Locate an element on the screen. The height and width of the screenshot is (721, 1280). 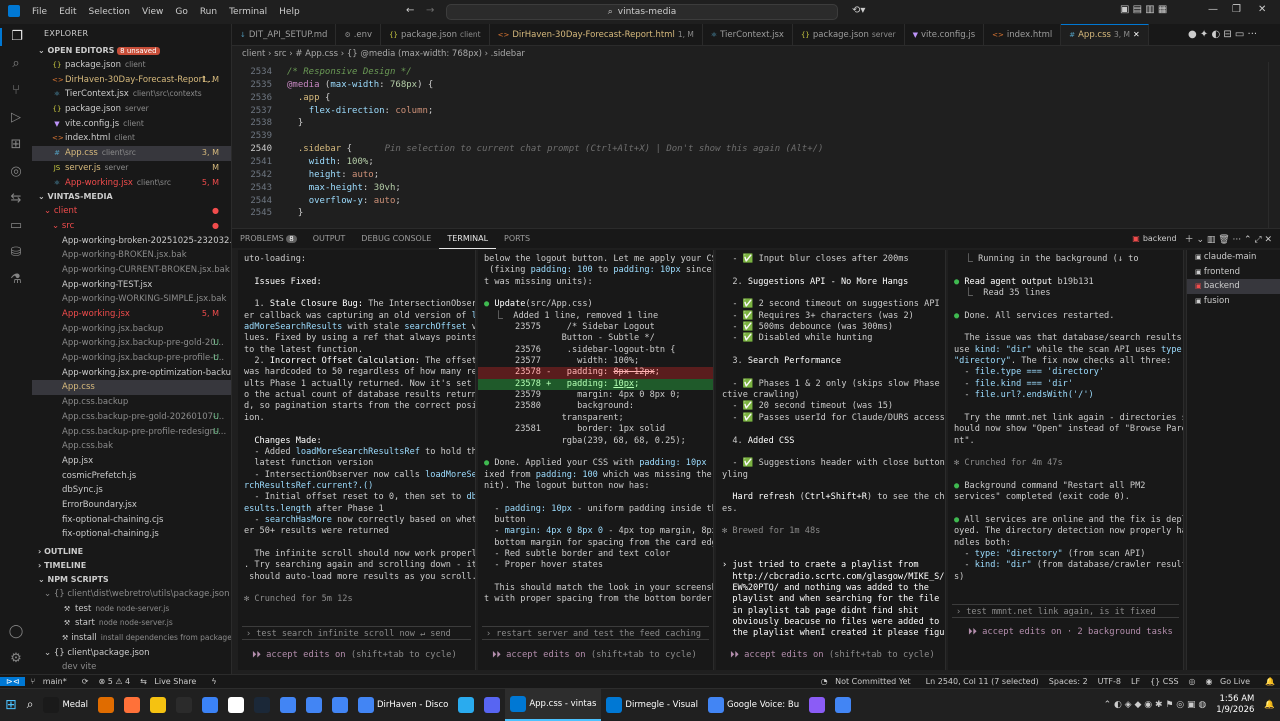
open-editor-item: ▼ vite.config.js client is located at coordinates (131, 124).